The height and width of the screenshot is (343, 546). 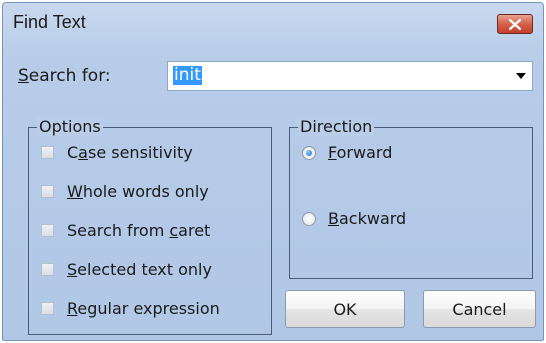 I want to click on whole-words-label: Whole words only, so click(x=138, y=191).